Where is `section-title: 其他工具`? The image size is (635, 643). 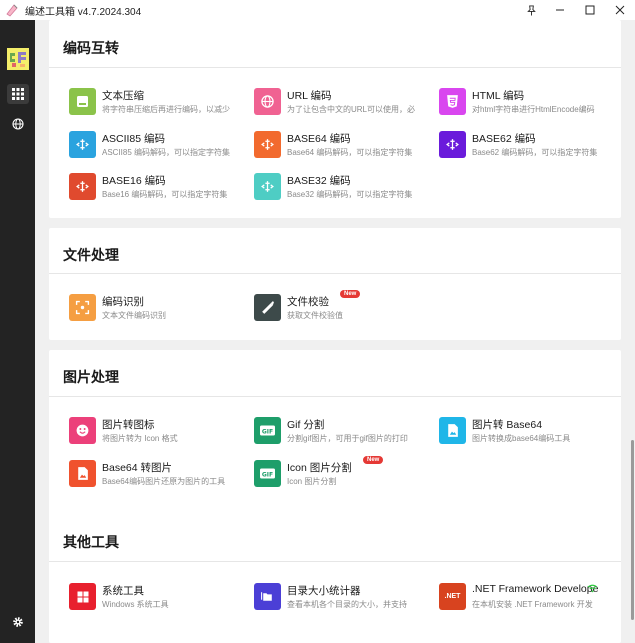 section-title: 其他工具 is located at coordinates (91, 542).